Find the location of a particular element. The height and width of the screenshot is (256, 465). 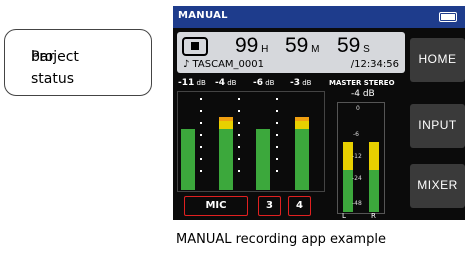

ch3-level: -6 dB is located at coordinates (264, 83).